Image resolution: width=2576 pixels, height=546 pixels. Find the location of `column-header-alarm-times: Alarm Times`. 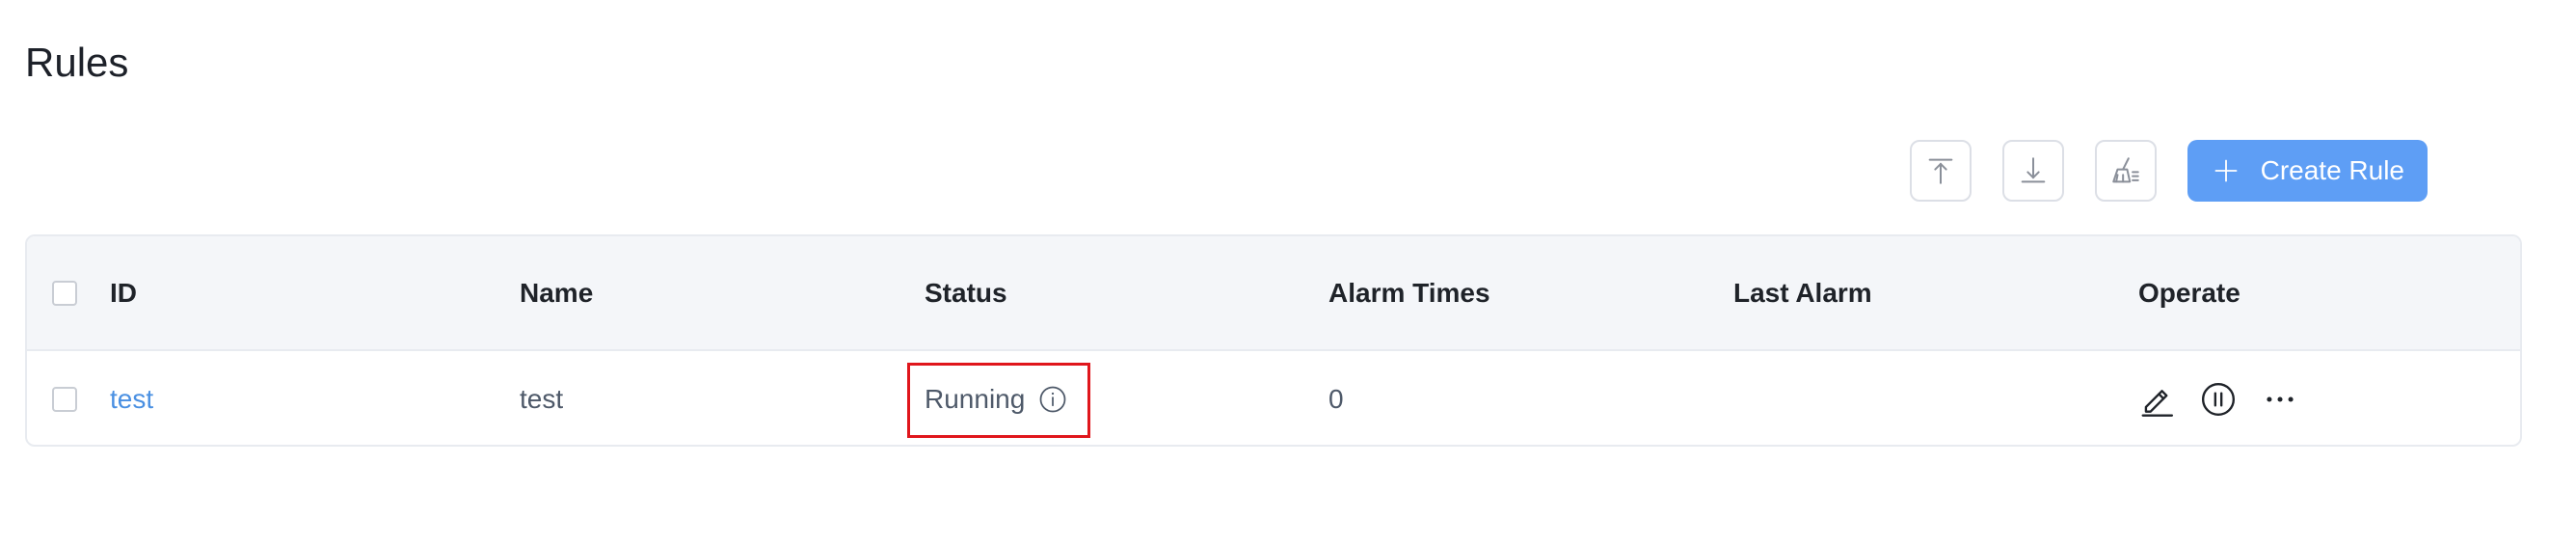

column-header-alarm-times: Alarm Times is located at coordinates (1409, 292).